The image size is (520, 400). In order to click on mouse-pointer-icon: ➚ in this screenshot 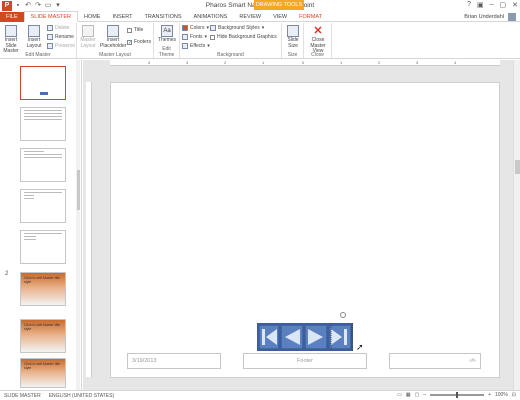, I will do `click(360, 347)`.